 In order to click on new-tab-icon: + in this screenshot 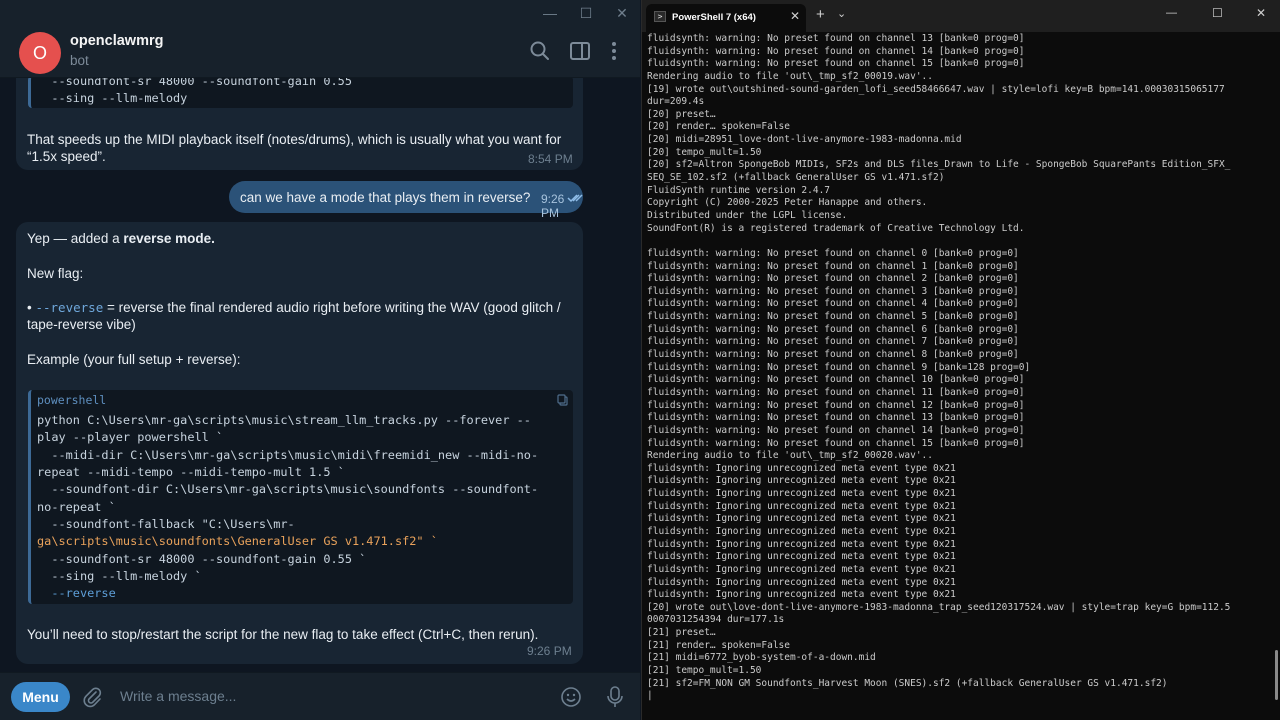, I will do `click(820, 14)`.